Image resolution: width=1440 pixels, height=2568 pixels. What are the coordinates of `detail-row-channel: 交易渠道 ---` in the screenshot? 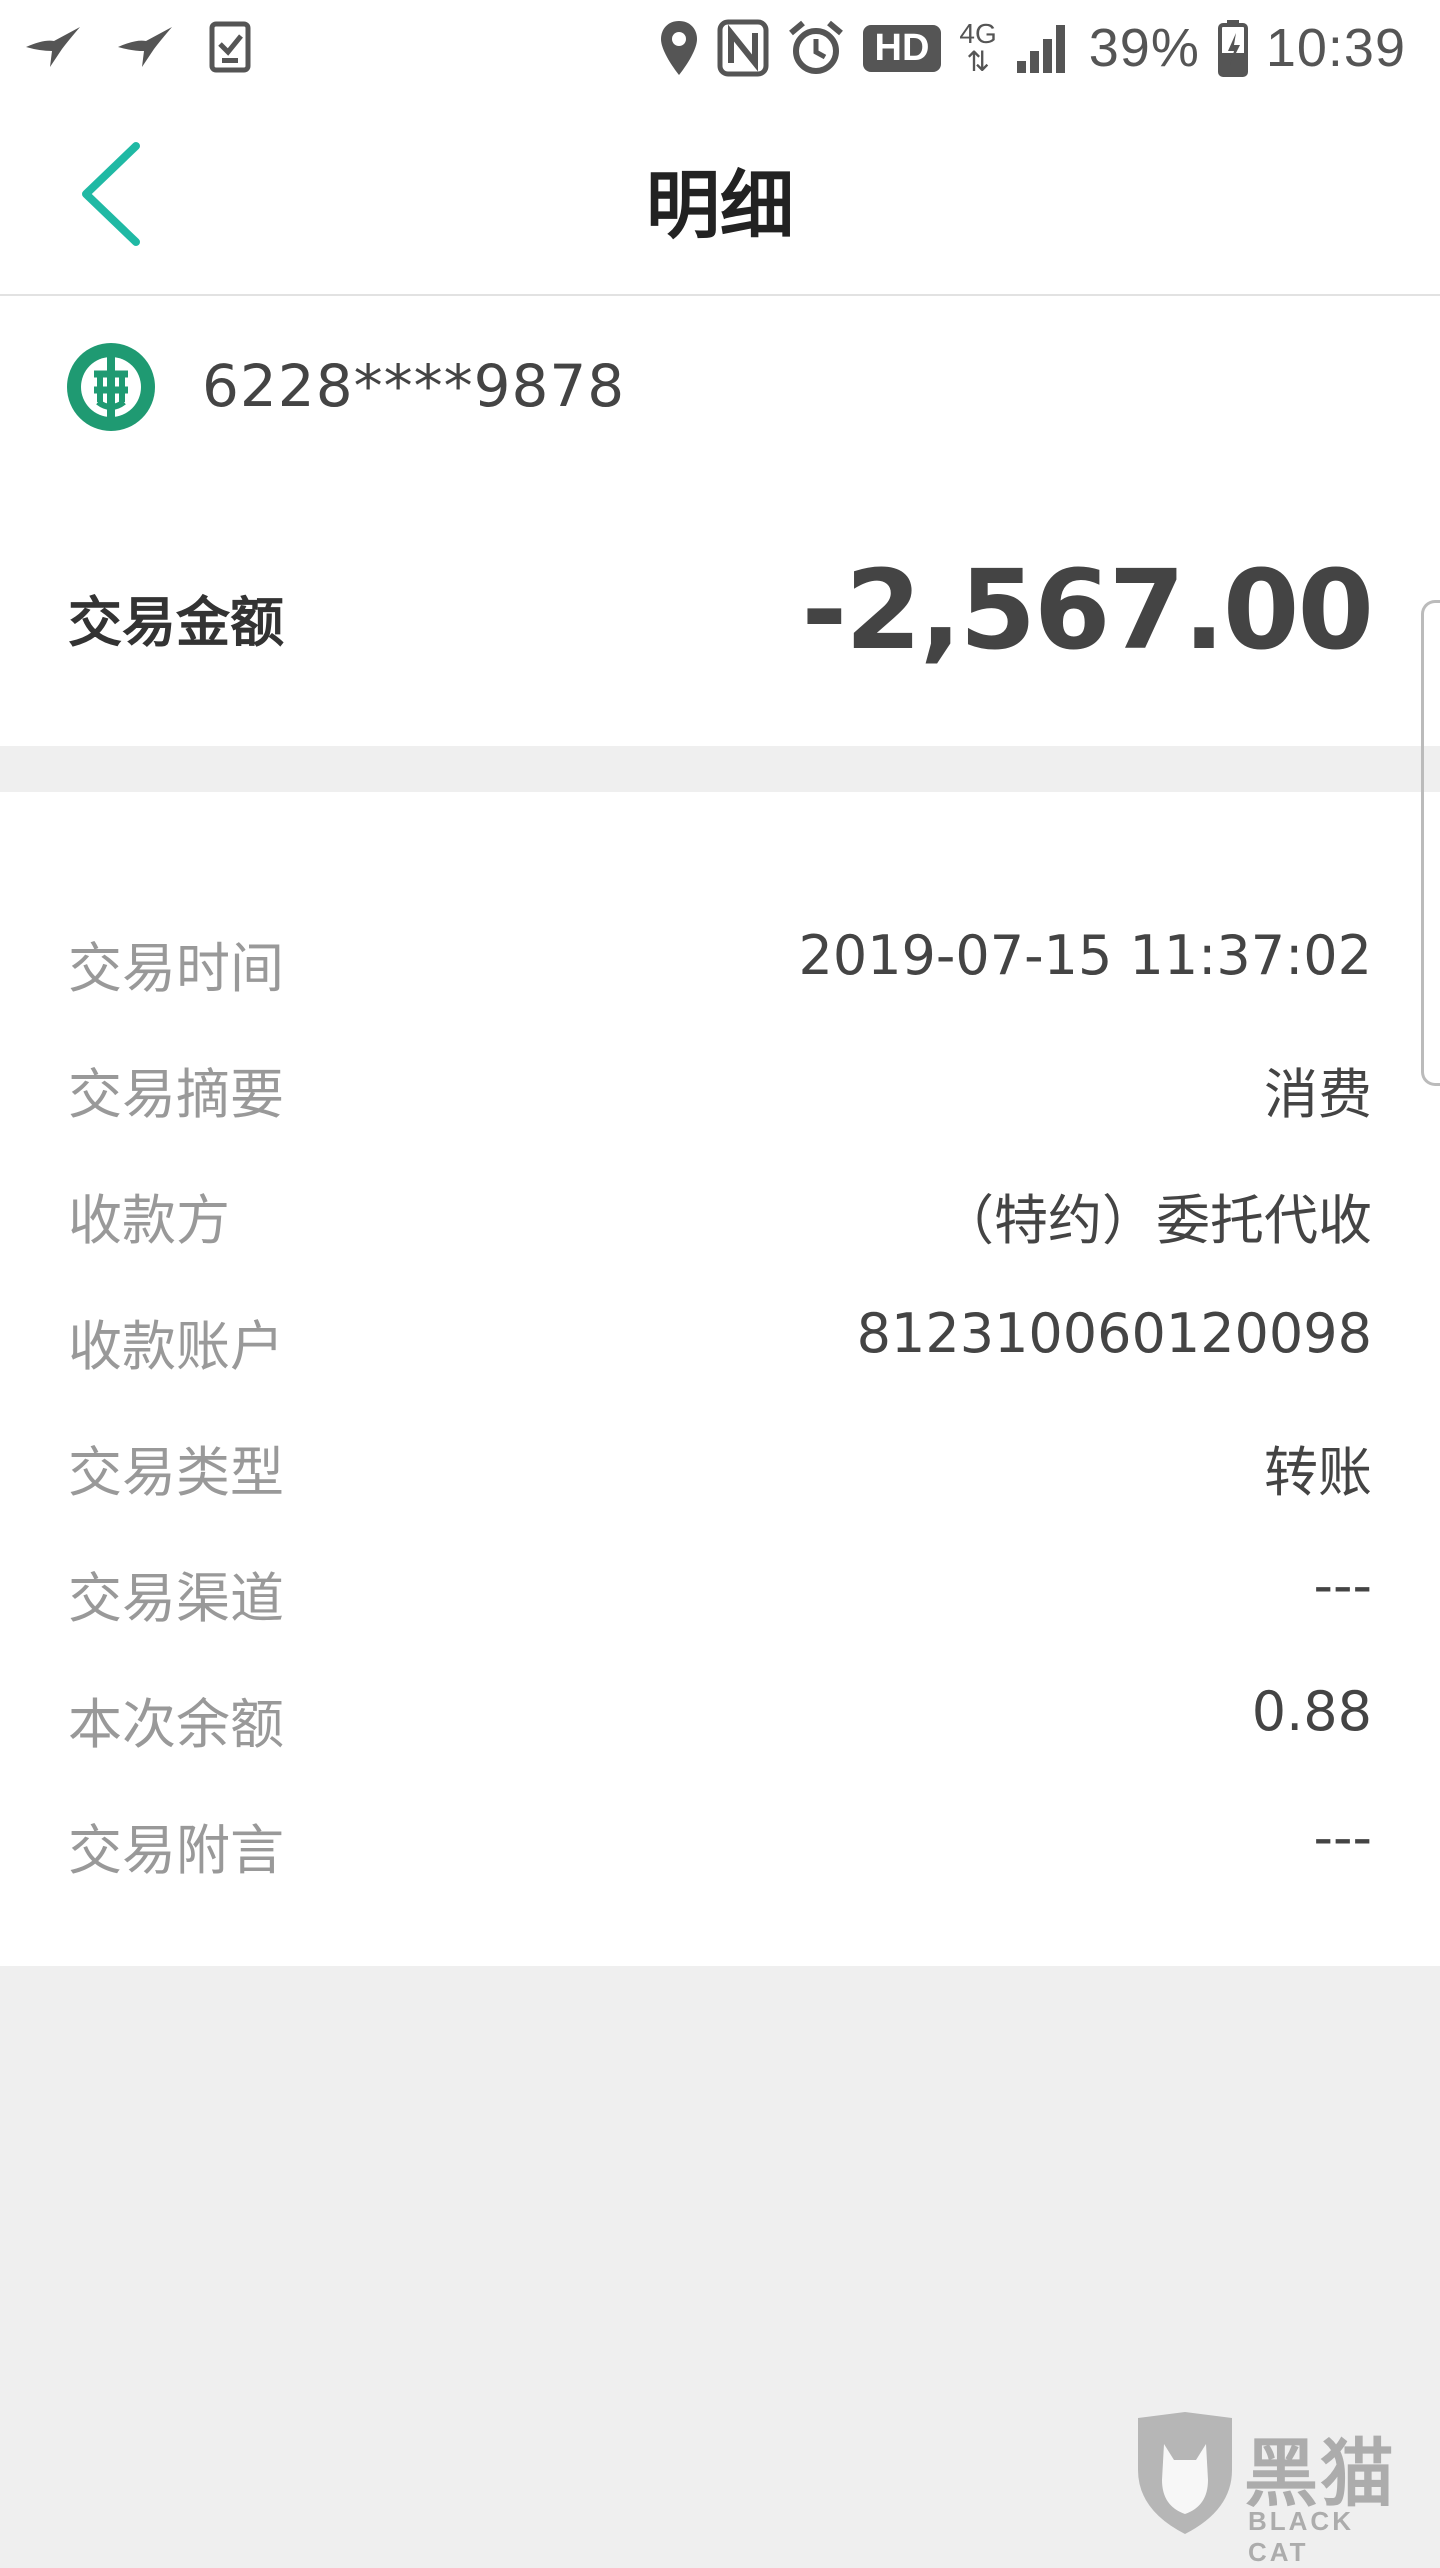 It's located at (720, 1589).